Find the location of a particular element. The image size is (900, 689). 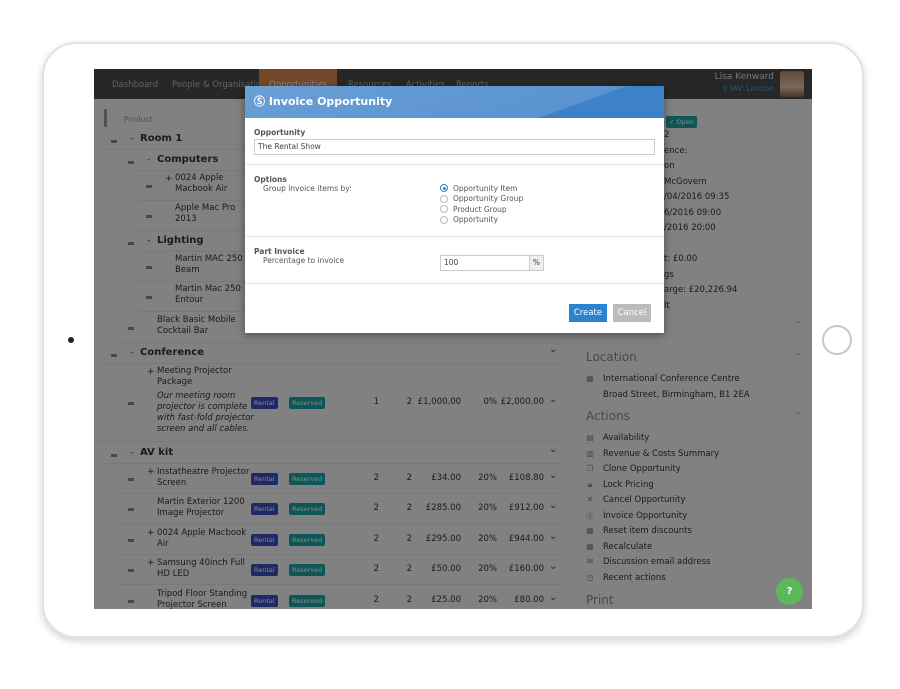

percentage-input: 100 is located at coordinates (485, 263).